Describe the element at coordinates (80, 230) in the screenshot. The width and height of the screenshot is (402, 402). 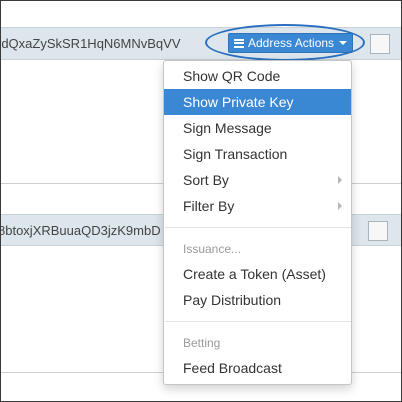
I see `address-text: 8btoxjXRBuuaQD3jzK9mbD` at that location.